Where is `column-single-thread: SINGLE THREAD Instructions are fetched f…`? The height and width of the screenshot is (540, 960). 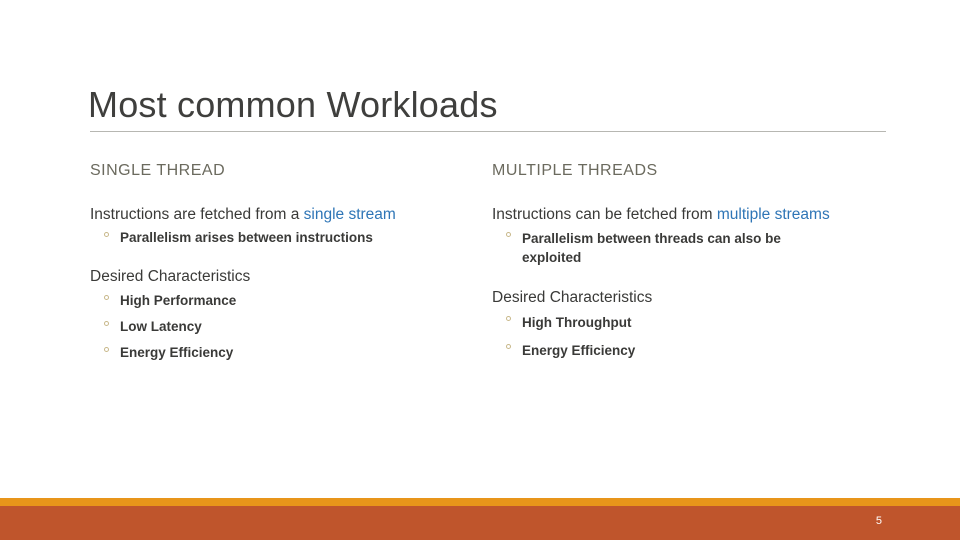 column-single-thread: SINGLE THREAD Instructions are fetched f… is located at coordinates (280, 260).